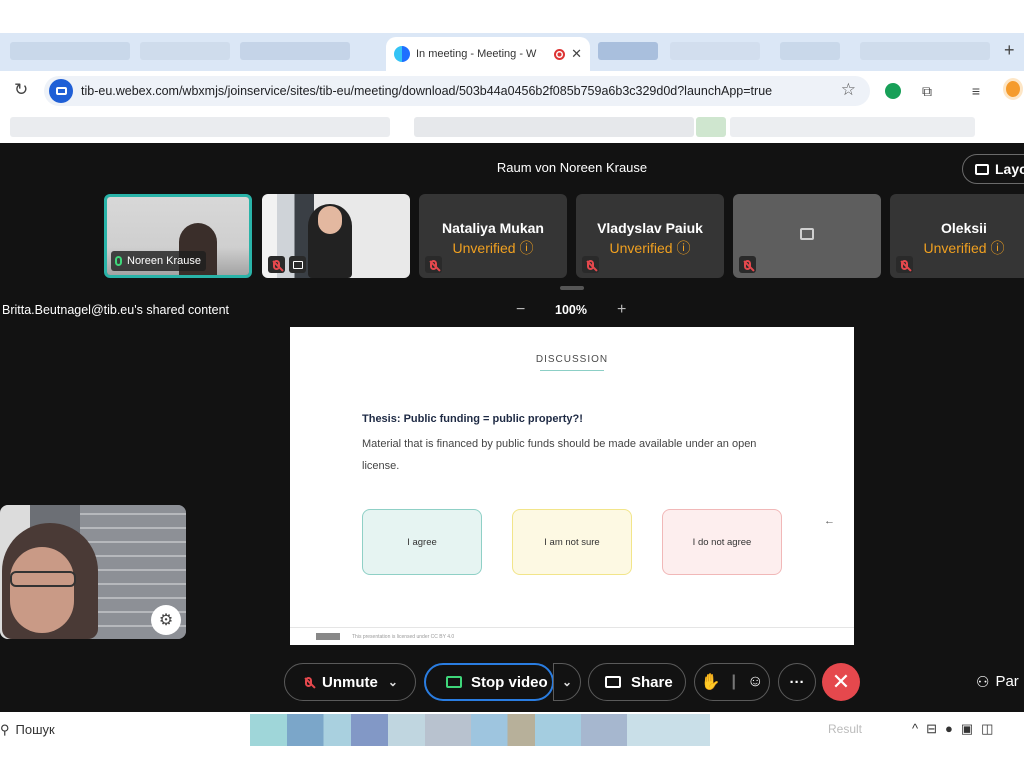 The width and height of the screenshot is (1024, 768). What do you see at coordinates (21, 90) in the screenshot?
I see `reload-icon: ↻` at bounding box center [21, 90].